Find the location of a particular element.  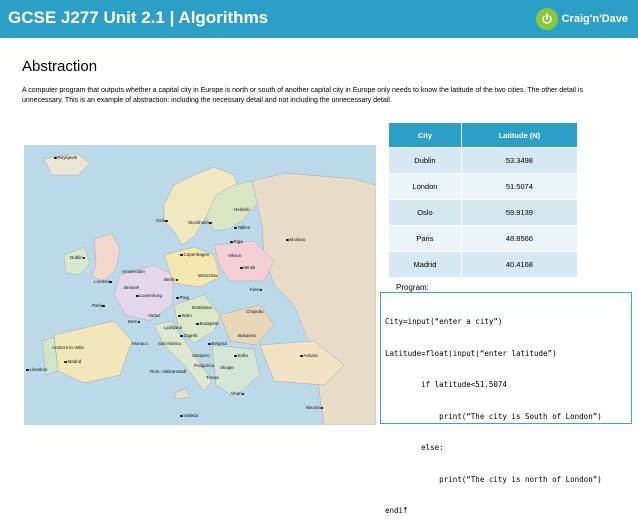

column-header-latitude: Latitude (N) is located at coordinates (519, 135).